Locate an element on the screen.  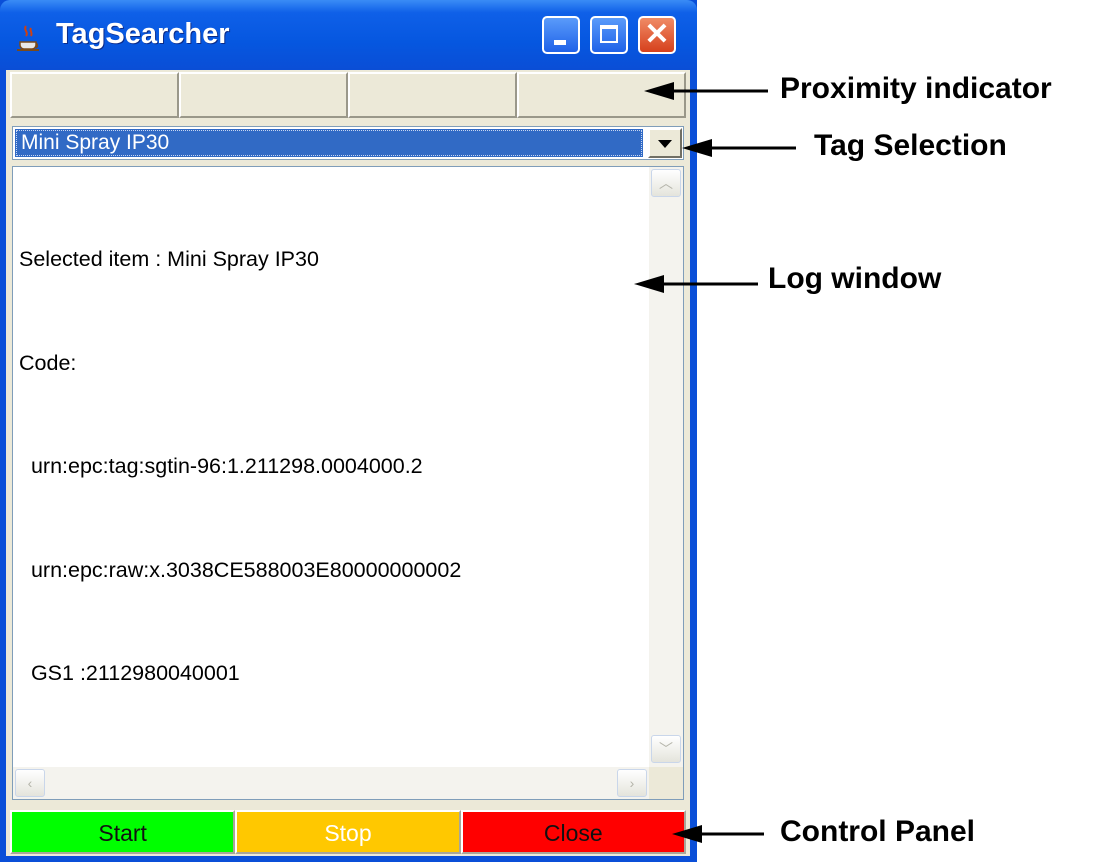
proximity-arrow is located at coordinates (706, 91).